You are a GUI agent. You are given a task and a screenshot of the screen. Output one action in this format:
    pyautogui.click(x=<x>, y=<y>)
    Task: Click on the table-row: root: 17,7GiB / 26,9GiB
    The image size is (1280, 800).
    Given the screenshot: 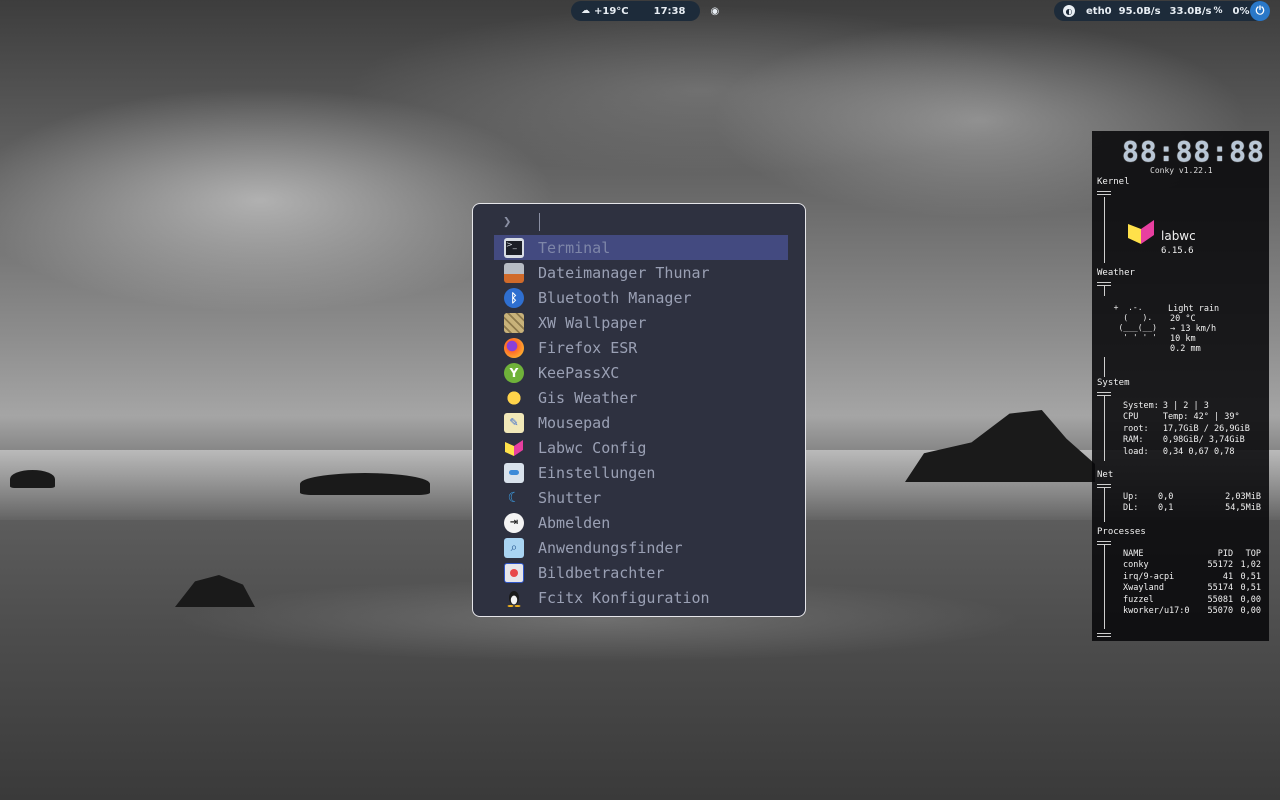 What is the action you would take?
    pyautogui.click(x=1186, y=428)
    